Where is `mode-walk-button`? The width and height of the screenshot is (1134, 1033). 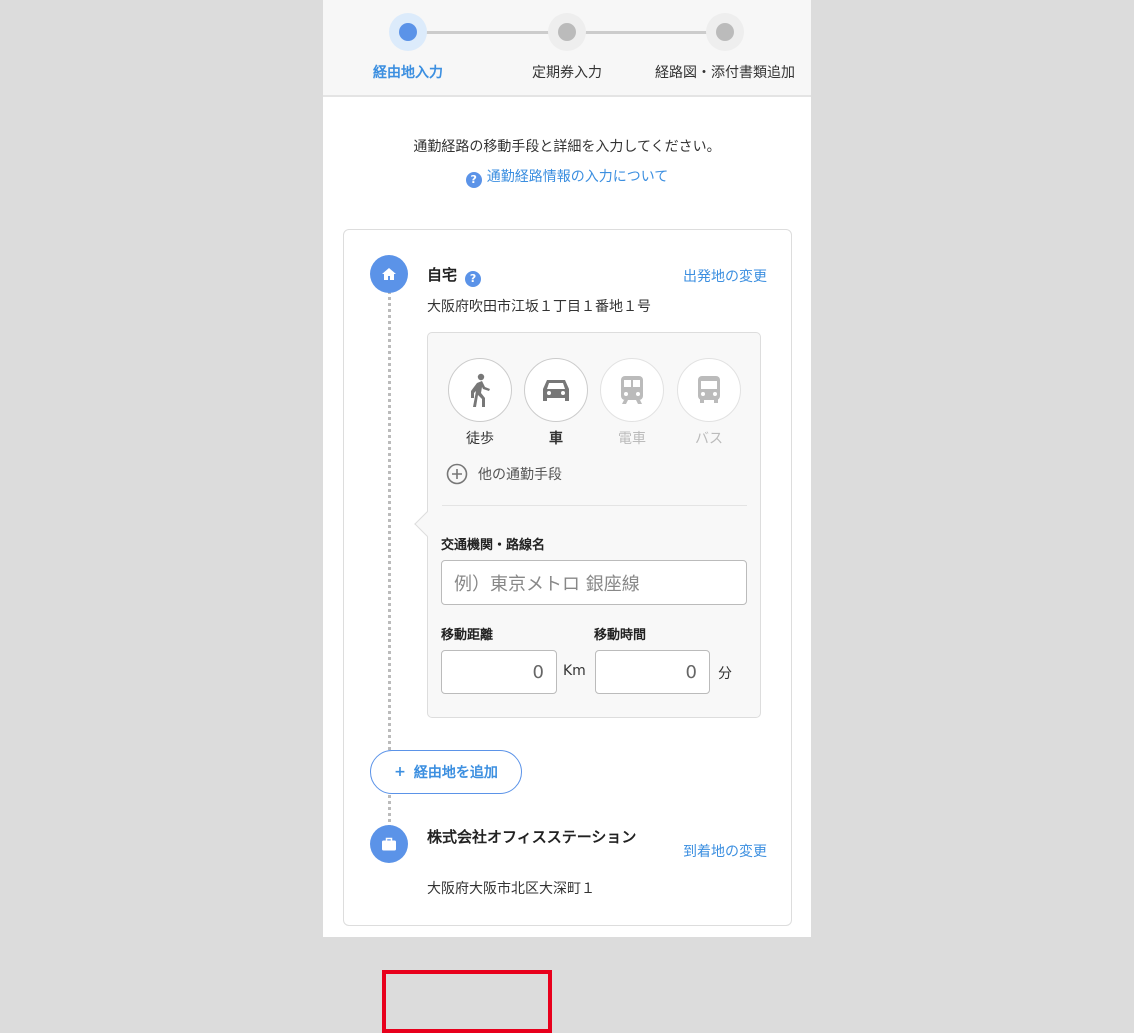
mode-walk-button is located at coordinates (480, 390).